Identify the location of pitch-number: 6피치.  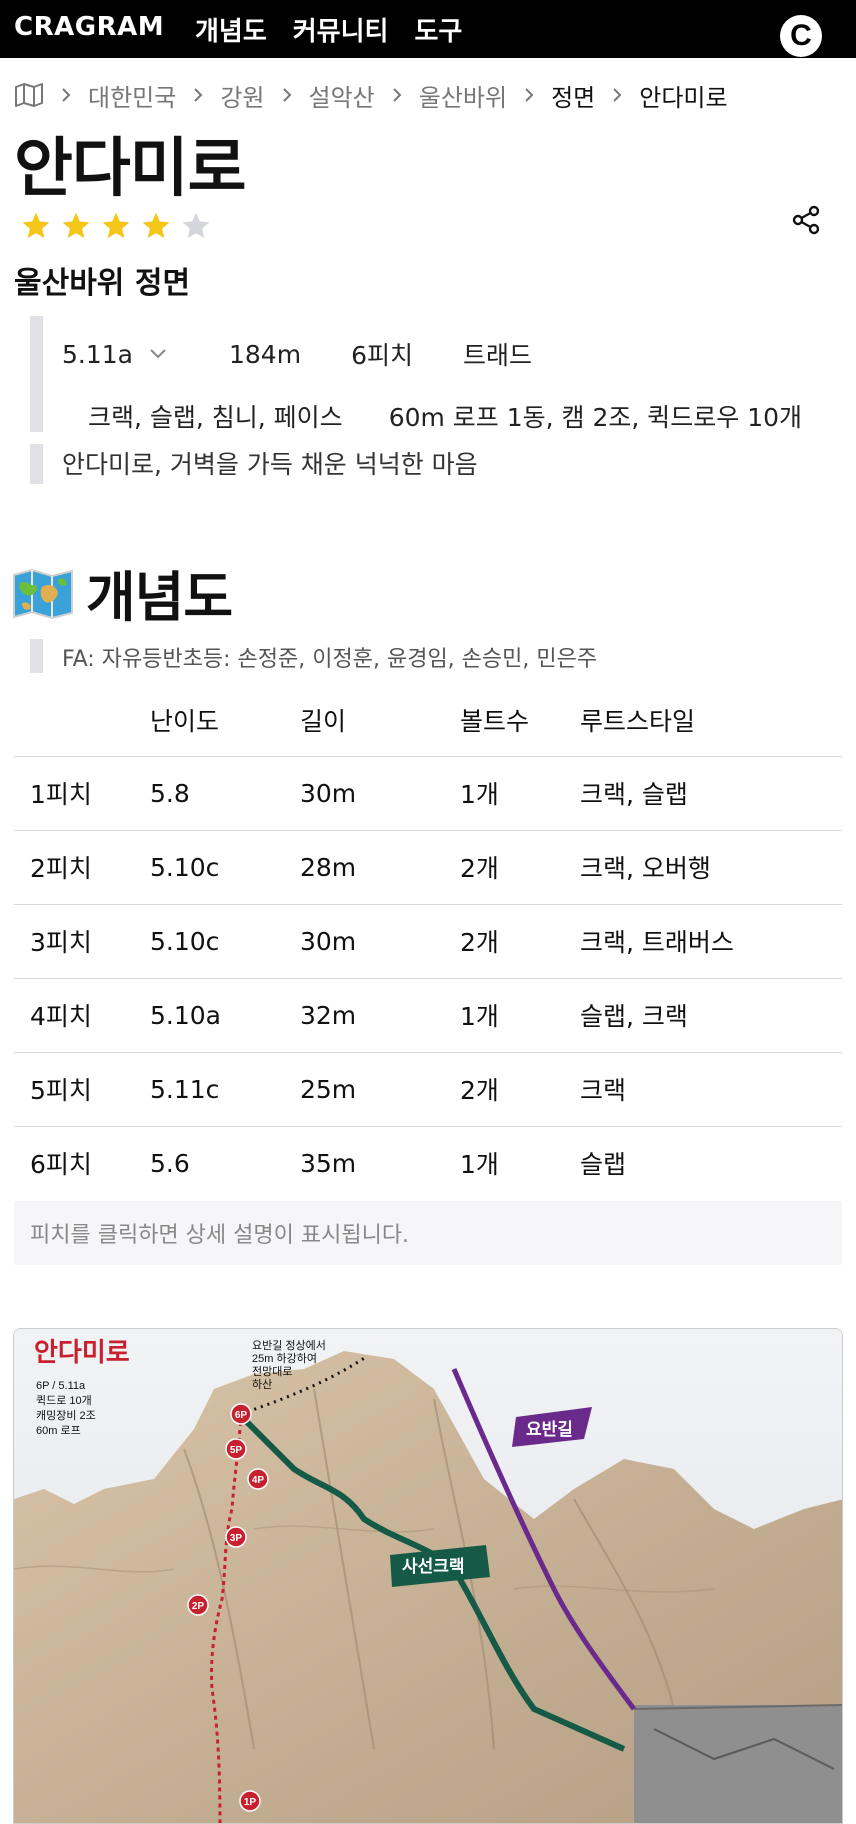
(82, 1162).